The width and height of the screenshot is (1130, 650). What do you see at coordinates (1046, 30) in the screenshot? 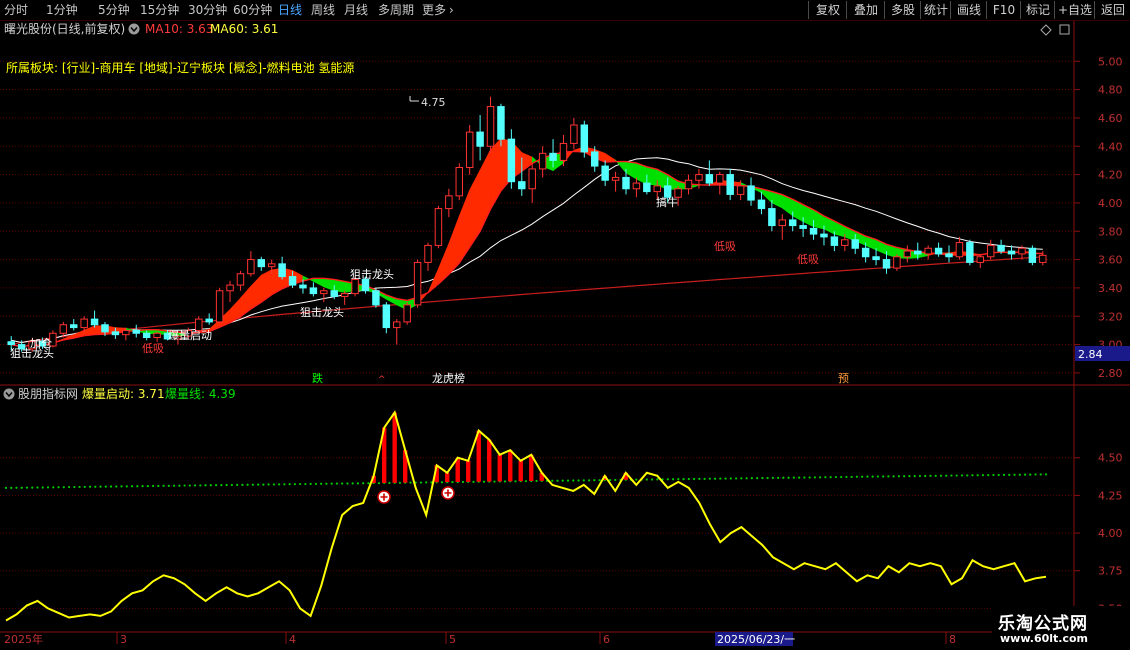
I see `diamond-icon` at bounding box center [1046, 30].